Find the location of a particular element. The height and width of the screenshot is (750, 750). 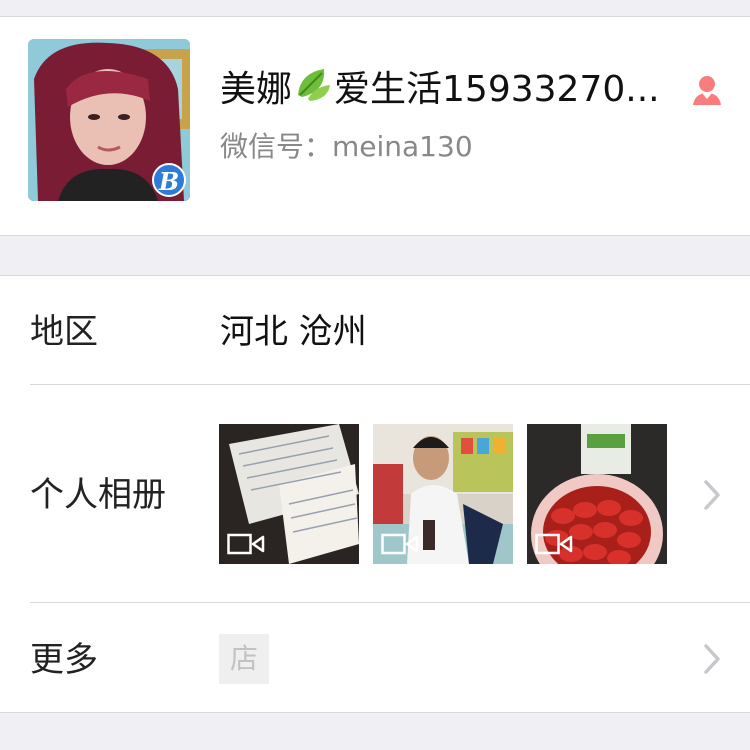

nickname-part1: 美娜 is located at coordinates (256, 89).